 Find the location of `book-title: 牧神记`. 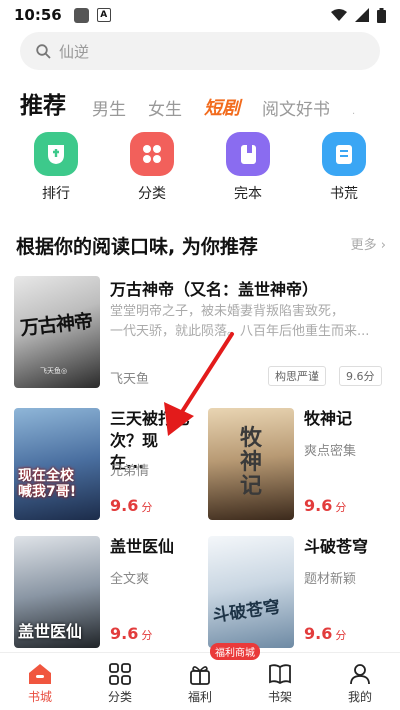

book-title: 牧神记 is located at coordinates (345, 419).